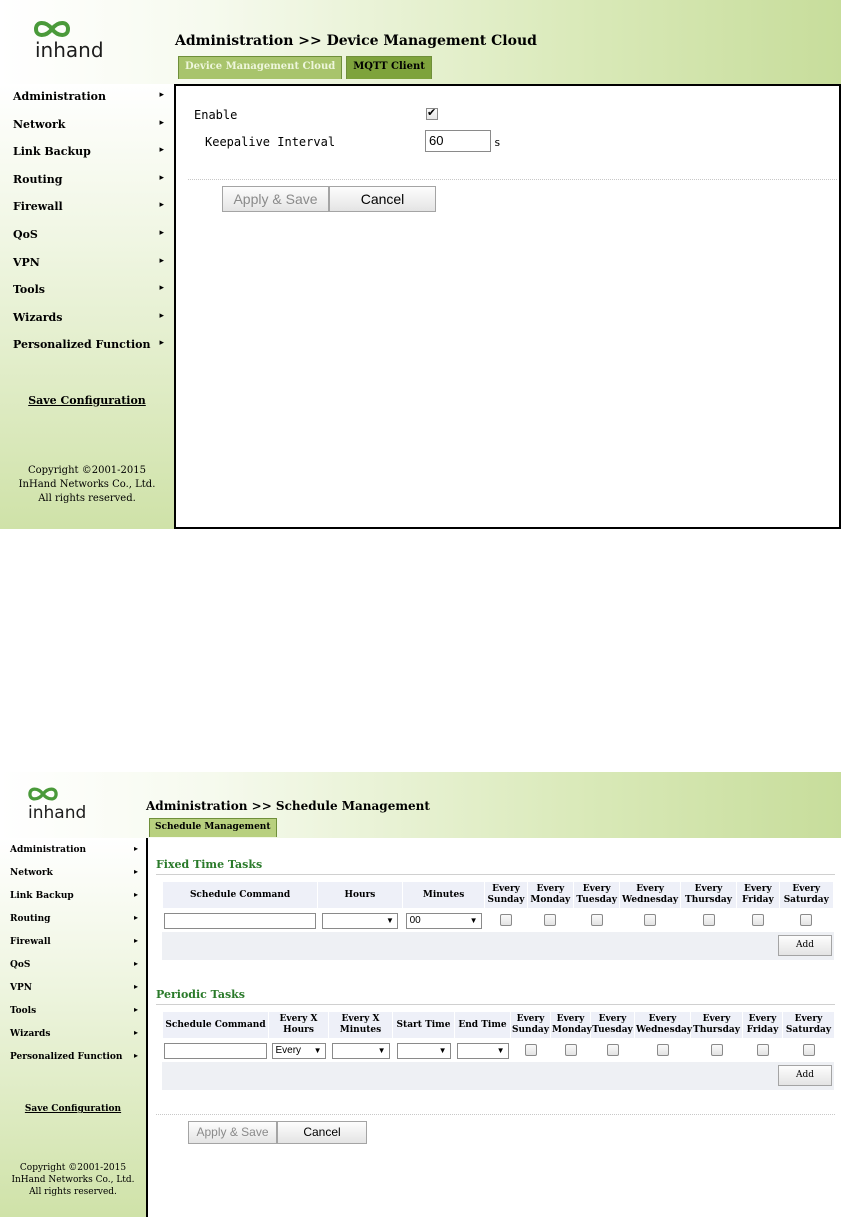  I want to click on logo-text: inhand, so click(57, 813).